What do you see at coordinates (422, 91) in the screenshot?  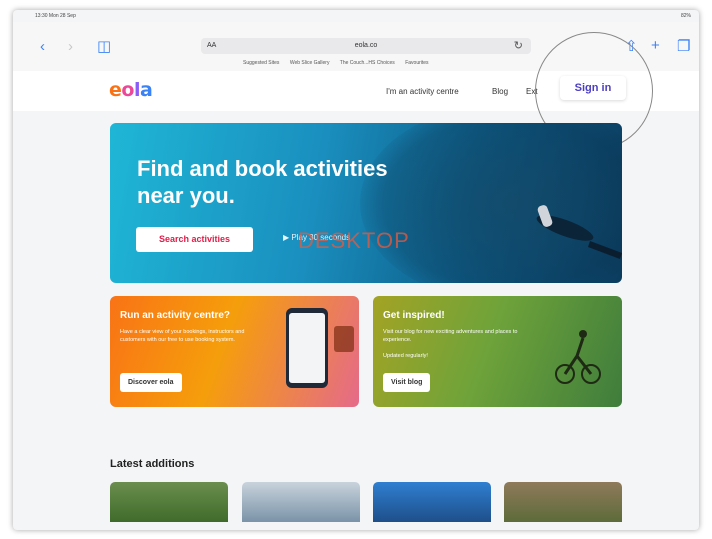 I see `nav-activity-centre: I'm an activity centre` at bounding box center [422, 91].